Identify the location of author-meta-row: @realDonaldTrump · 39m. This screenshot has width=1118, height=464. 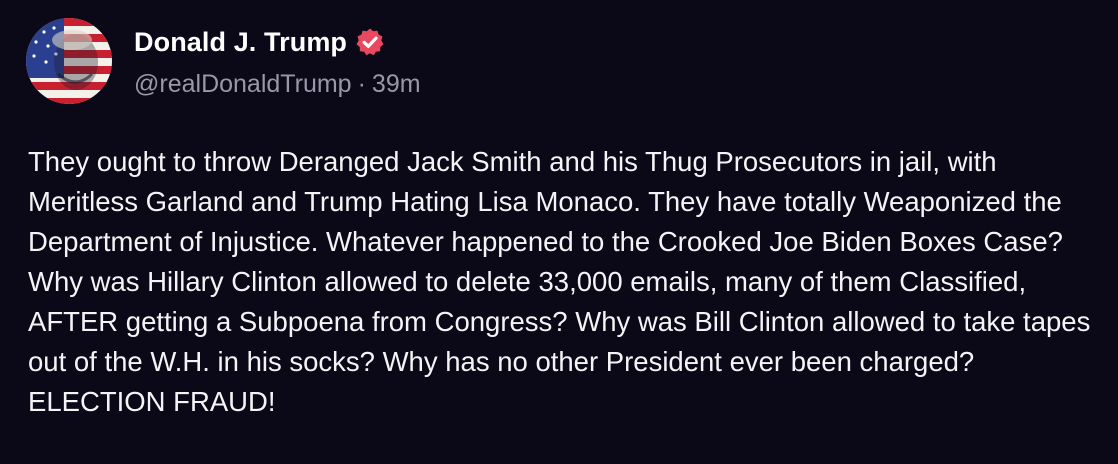
(277, 84).